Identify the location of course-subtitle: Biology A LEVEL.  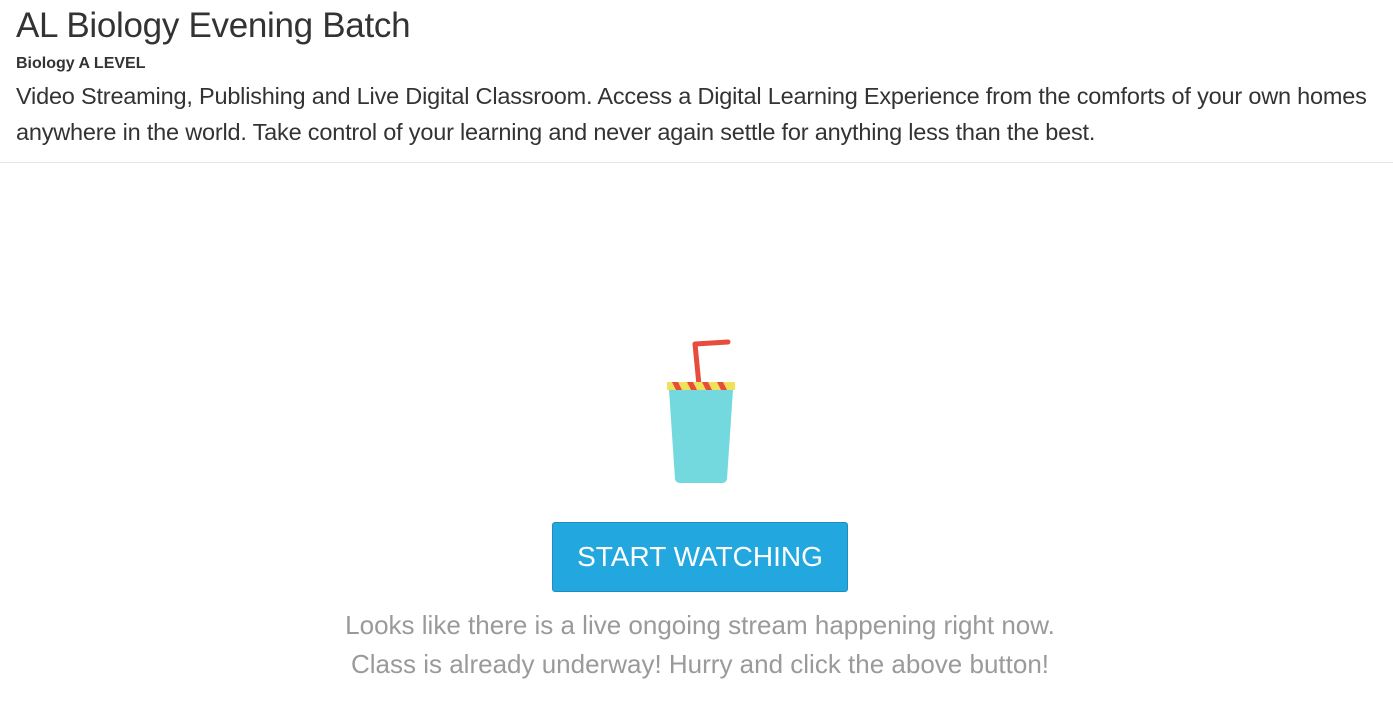
(81, 63).